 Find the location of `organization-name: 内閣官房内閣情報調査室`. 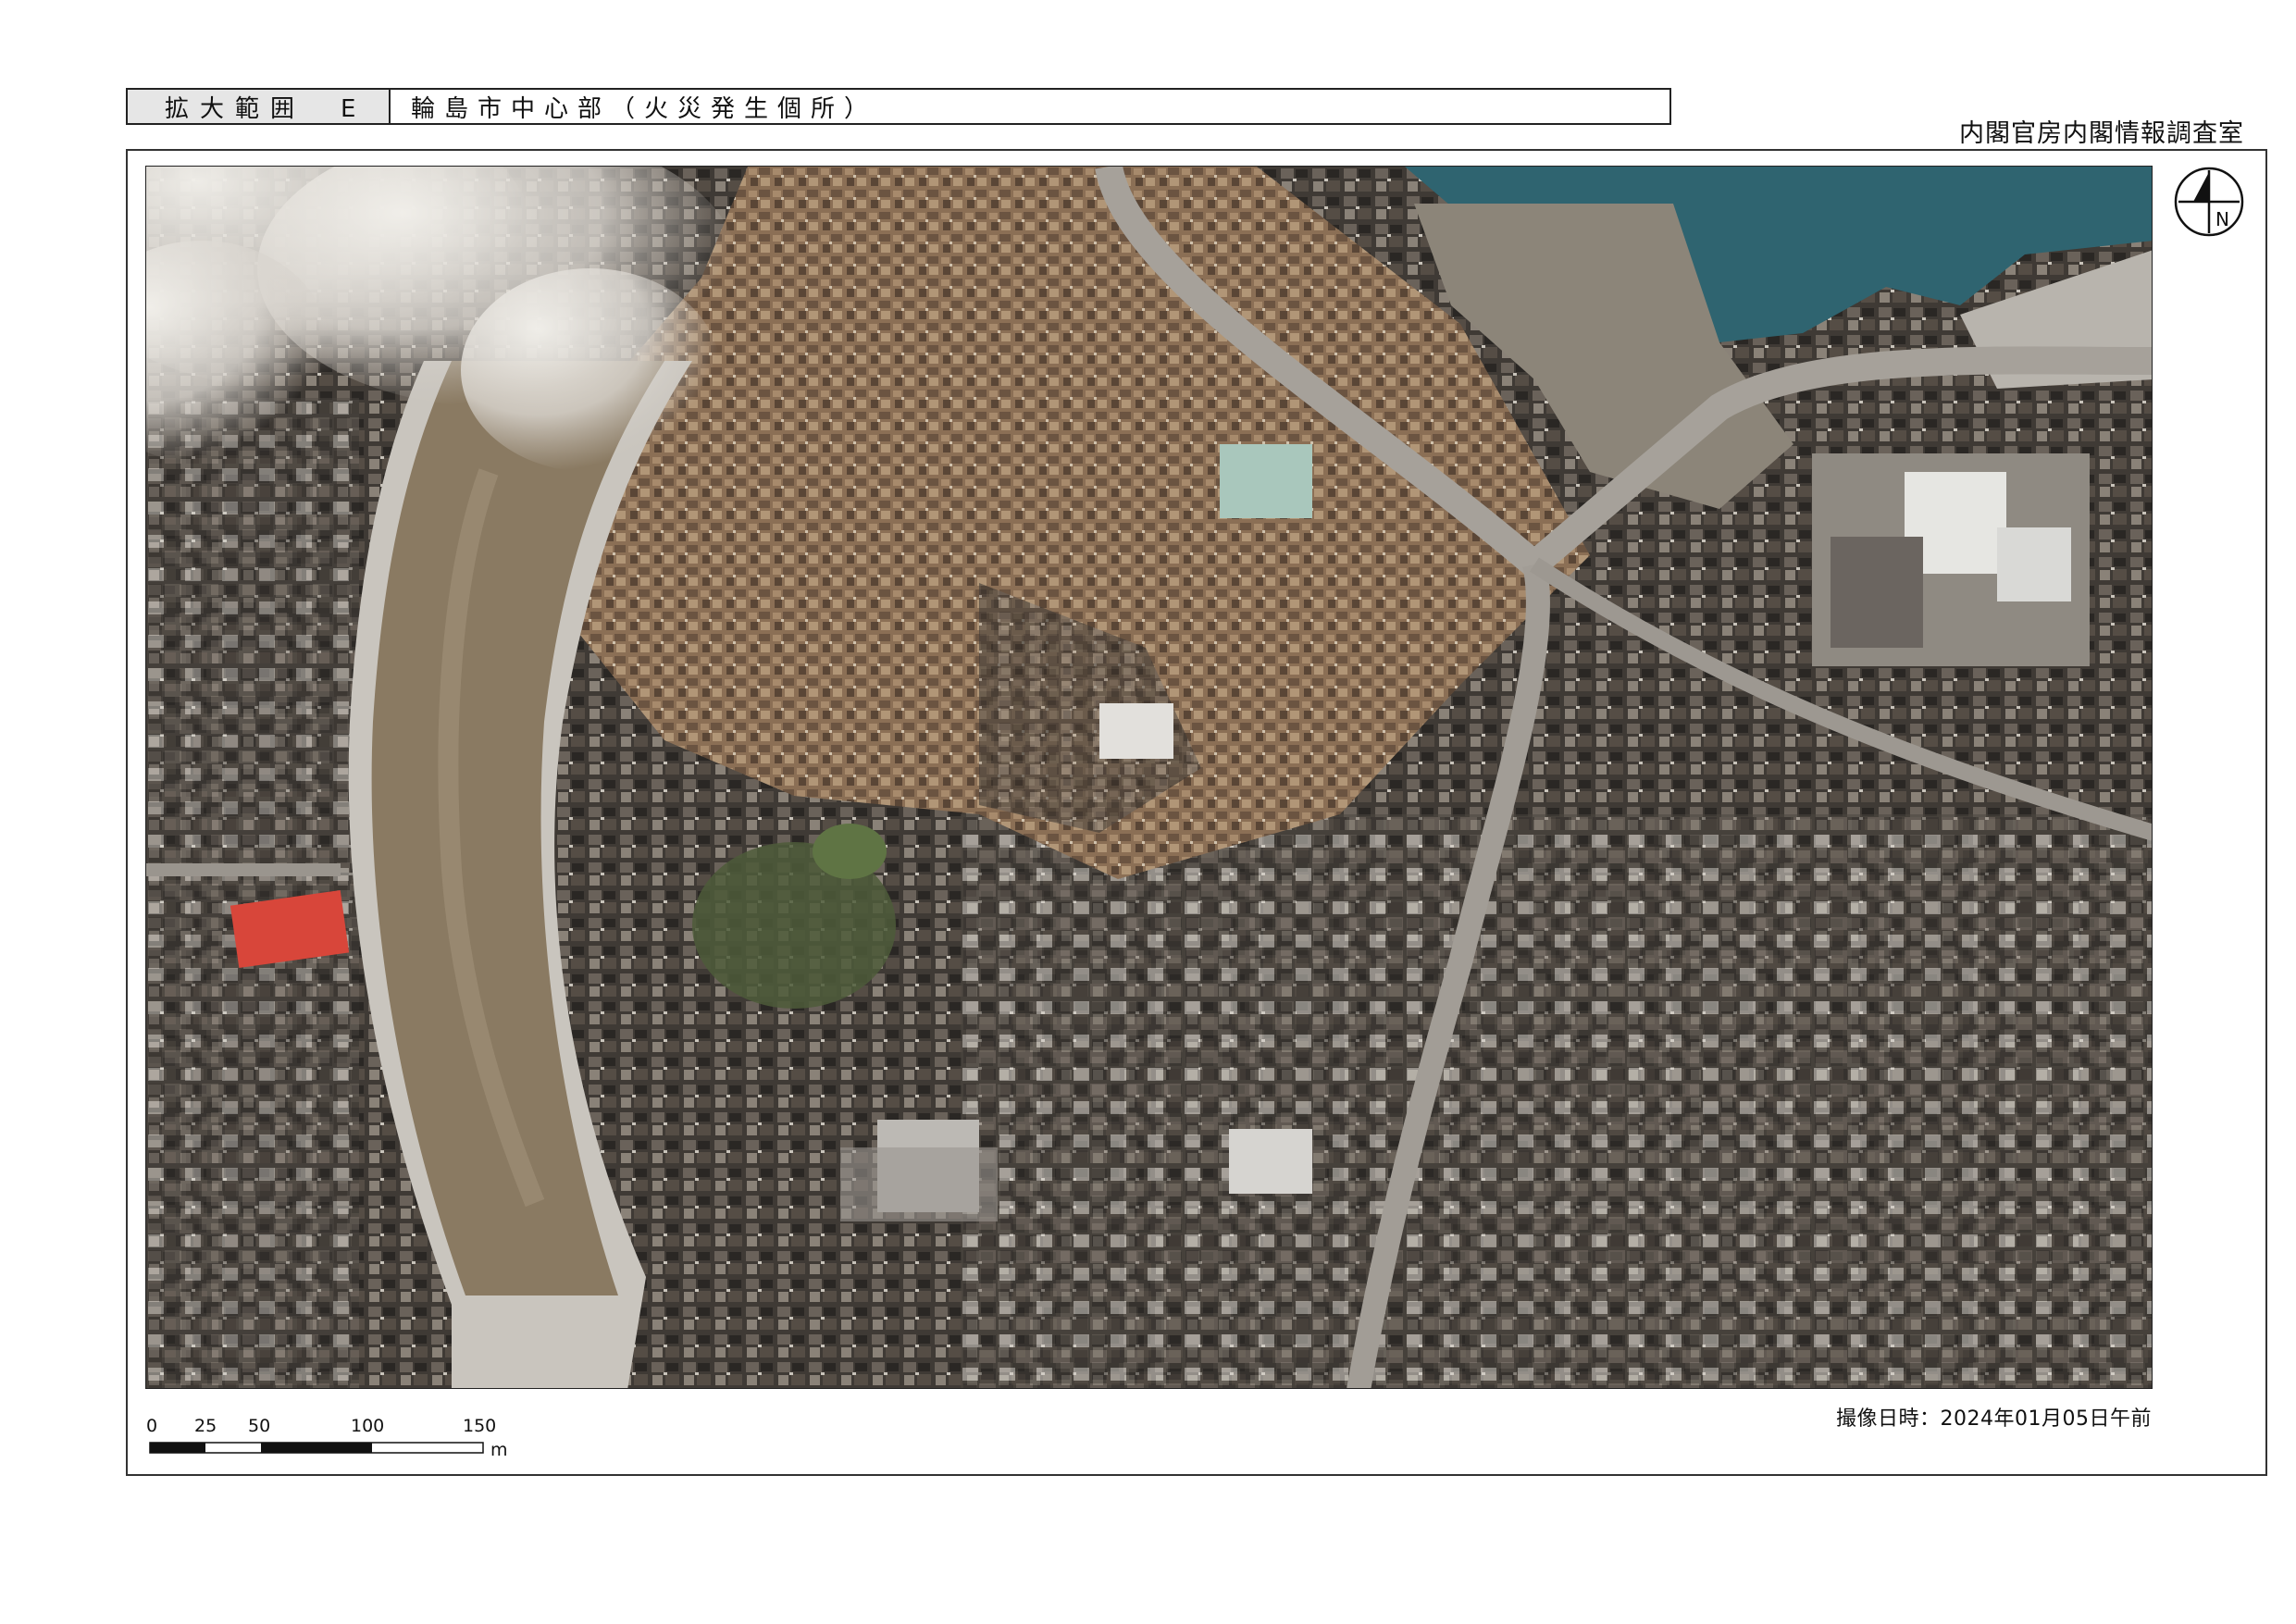

organization-name: 内閣官房内閣情報調査室 is located at coordinates (2101, 133).